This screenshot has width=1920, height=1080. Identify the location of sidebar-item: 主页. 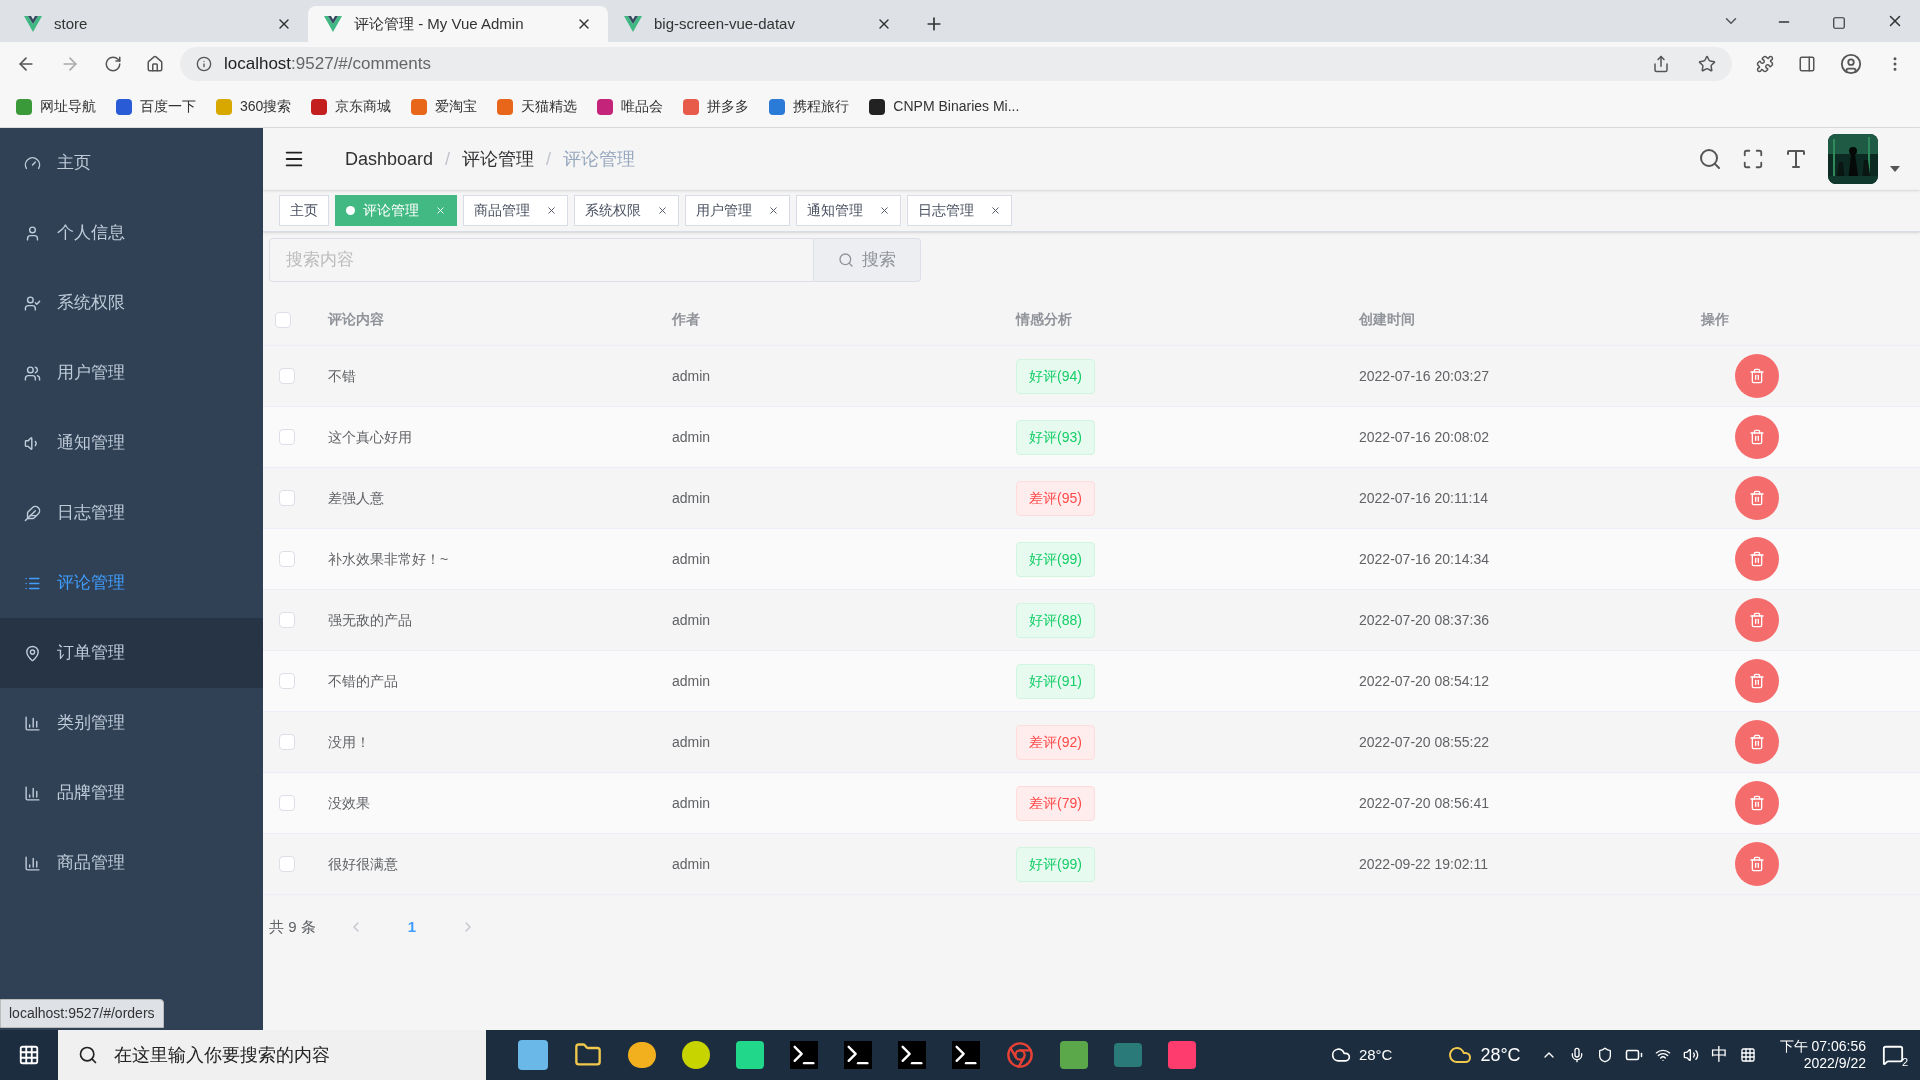
(131, 163).